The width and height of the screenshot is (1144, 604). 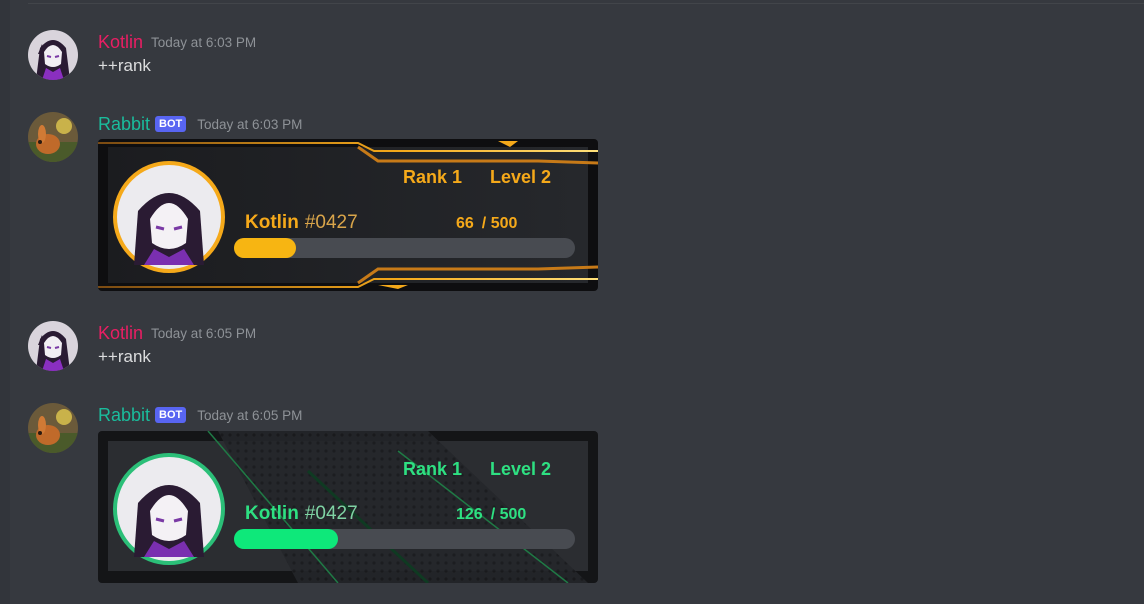 What do you see at coordinates (491, 514) in the screenshot?
I see `xp-text: 126/ 500` at bounding box center [491, 514].